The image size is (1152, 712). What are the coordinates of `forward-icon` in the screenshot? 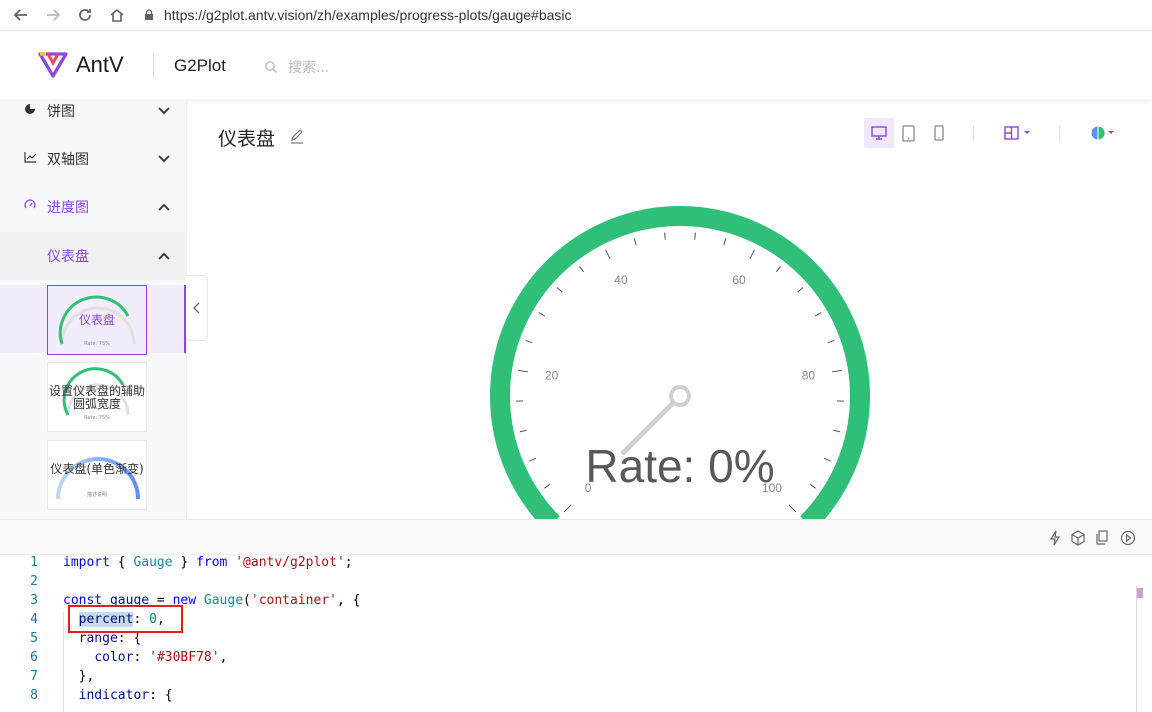 It's located at (53, 15).